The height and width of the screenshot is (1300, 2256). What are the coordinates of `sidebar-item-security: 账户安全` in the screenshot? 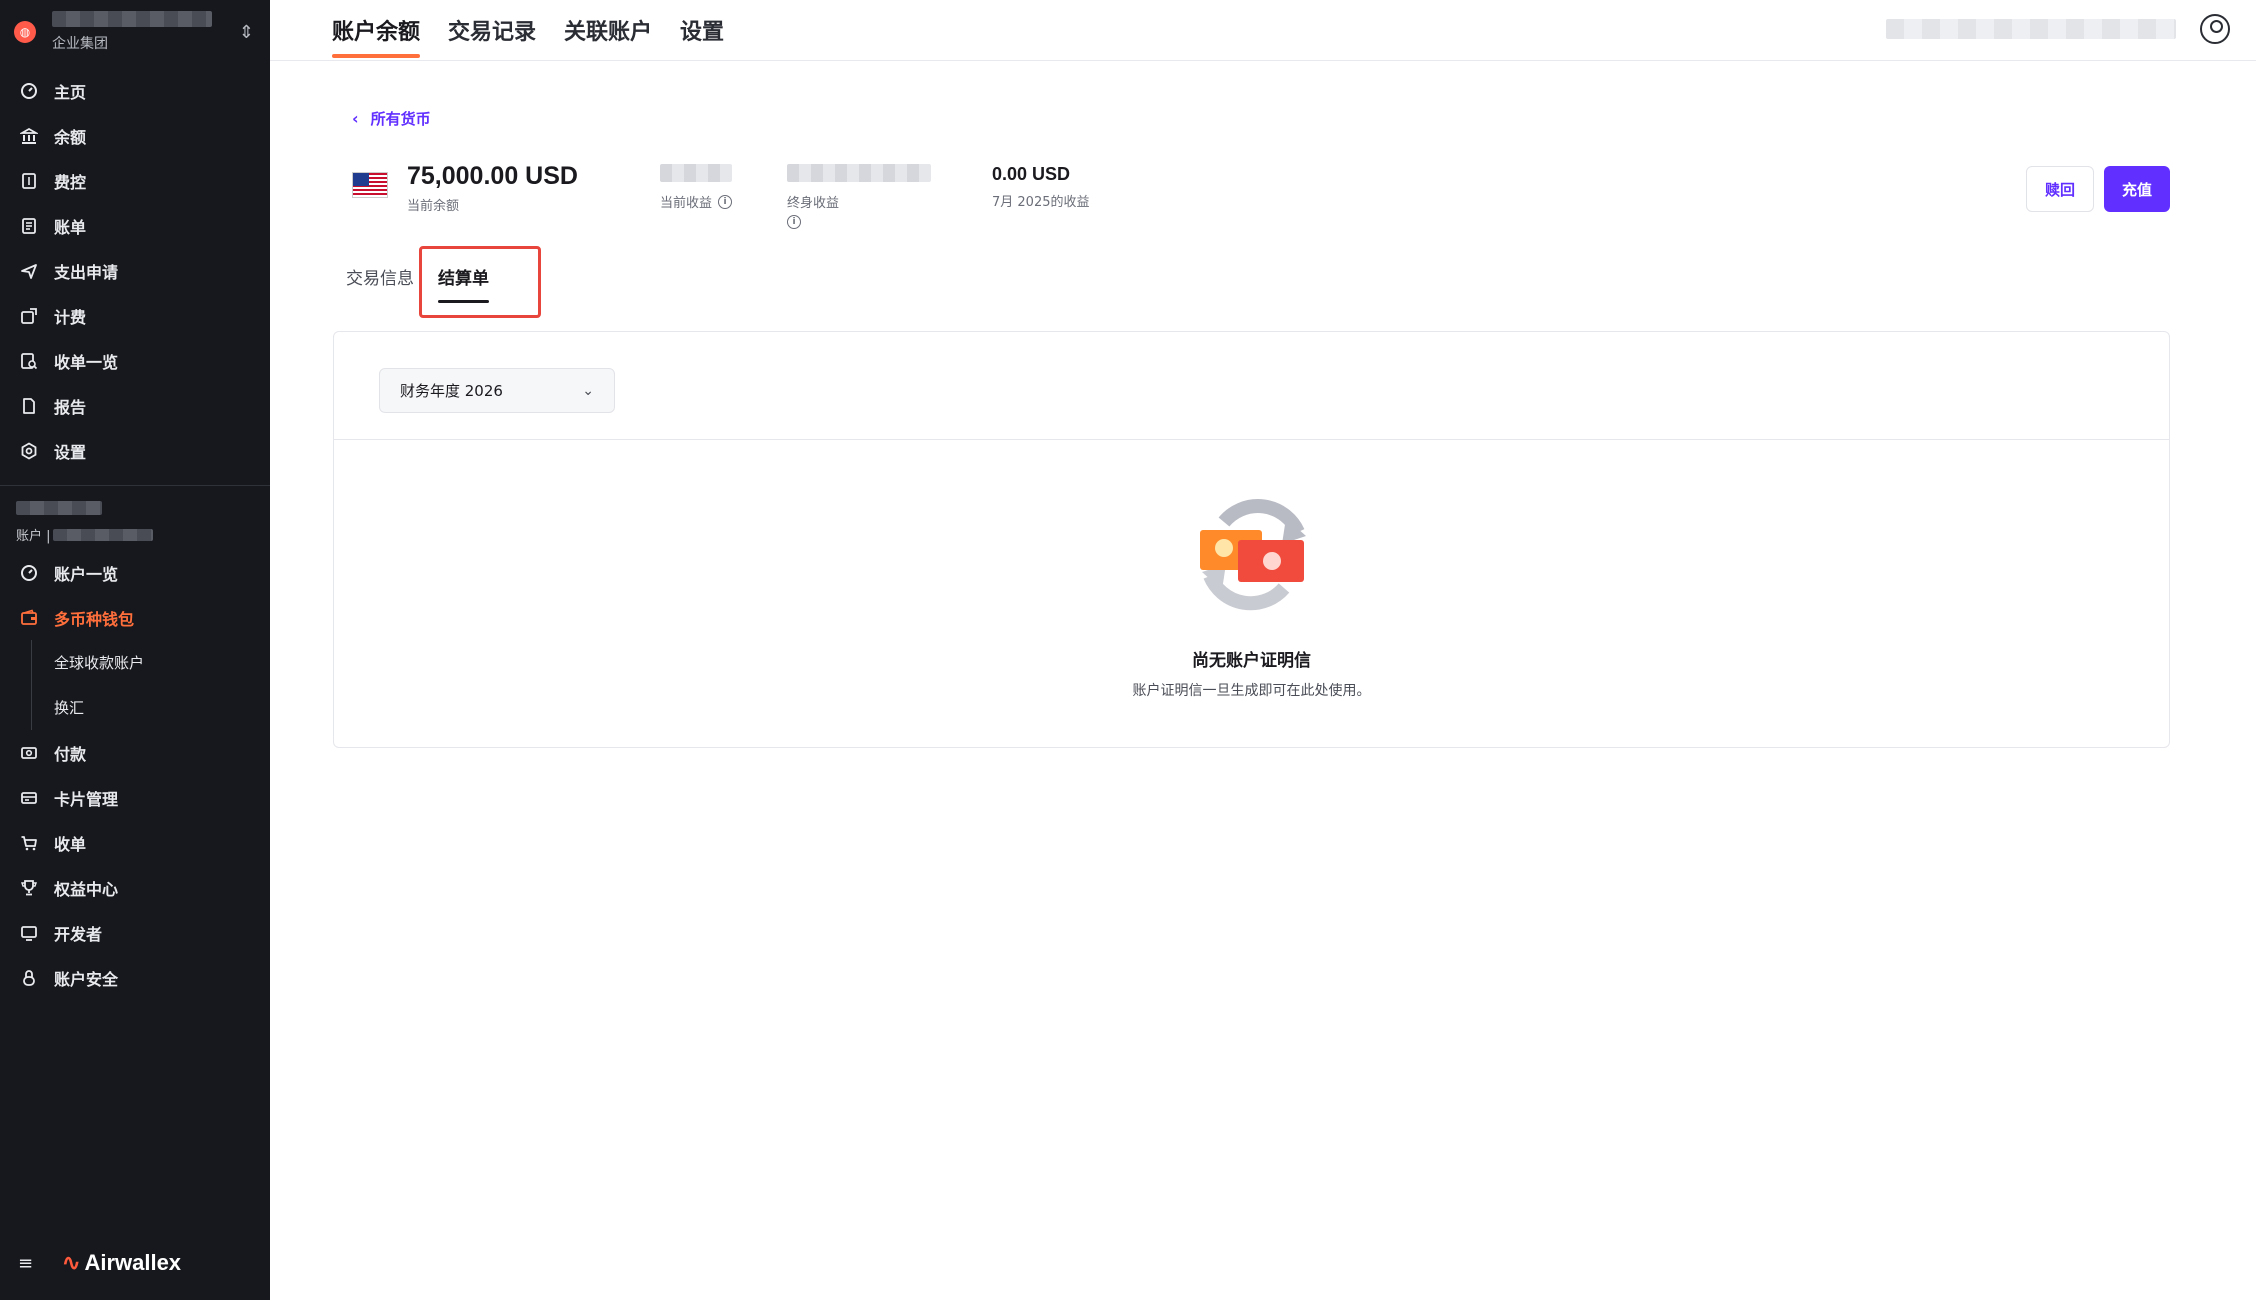 It's located at (135, 977).